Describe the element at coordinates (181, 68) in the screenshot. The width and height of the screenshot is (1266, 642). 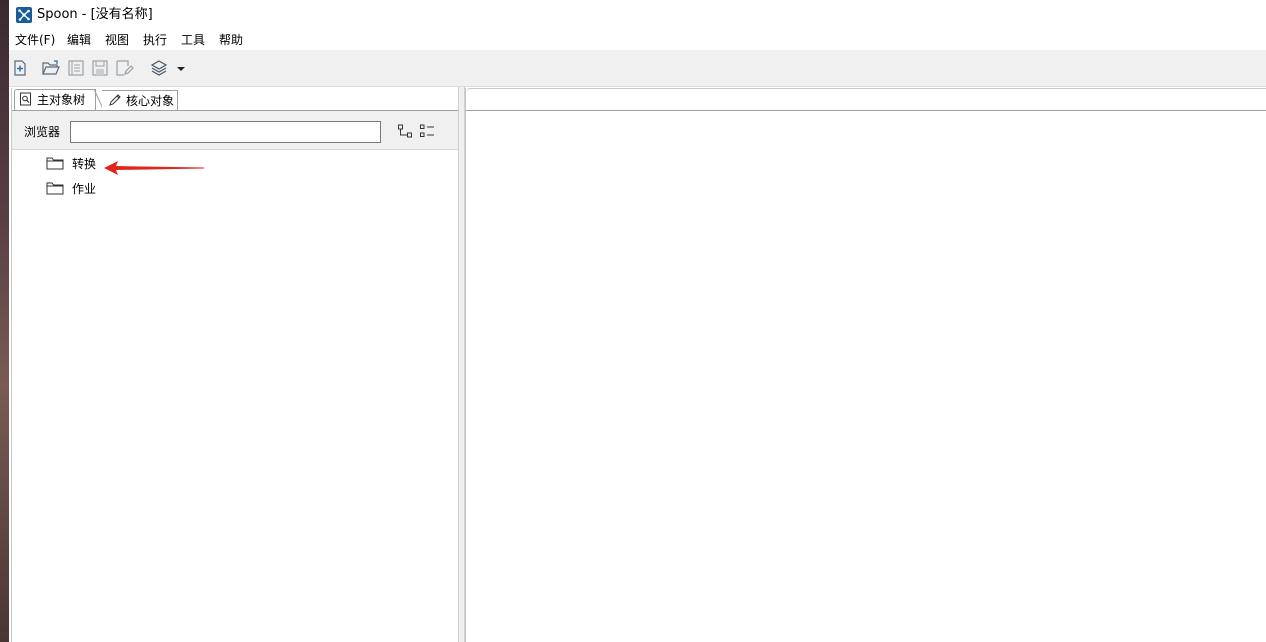
I see `dropdown-arrow-icon` at that location.